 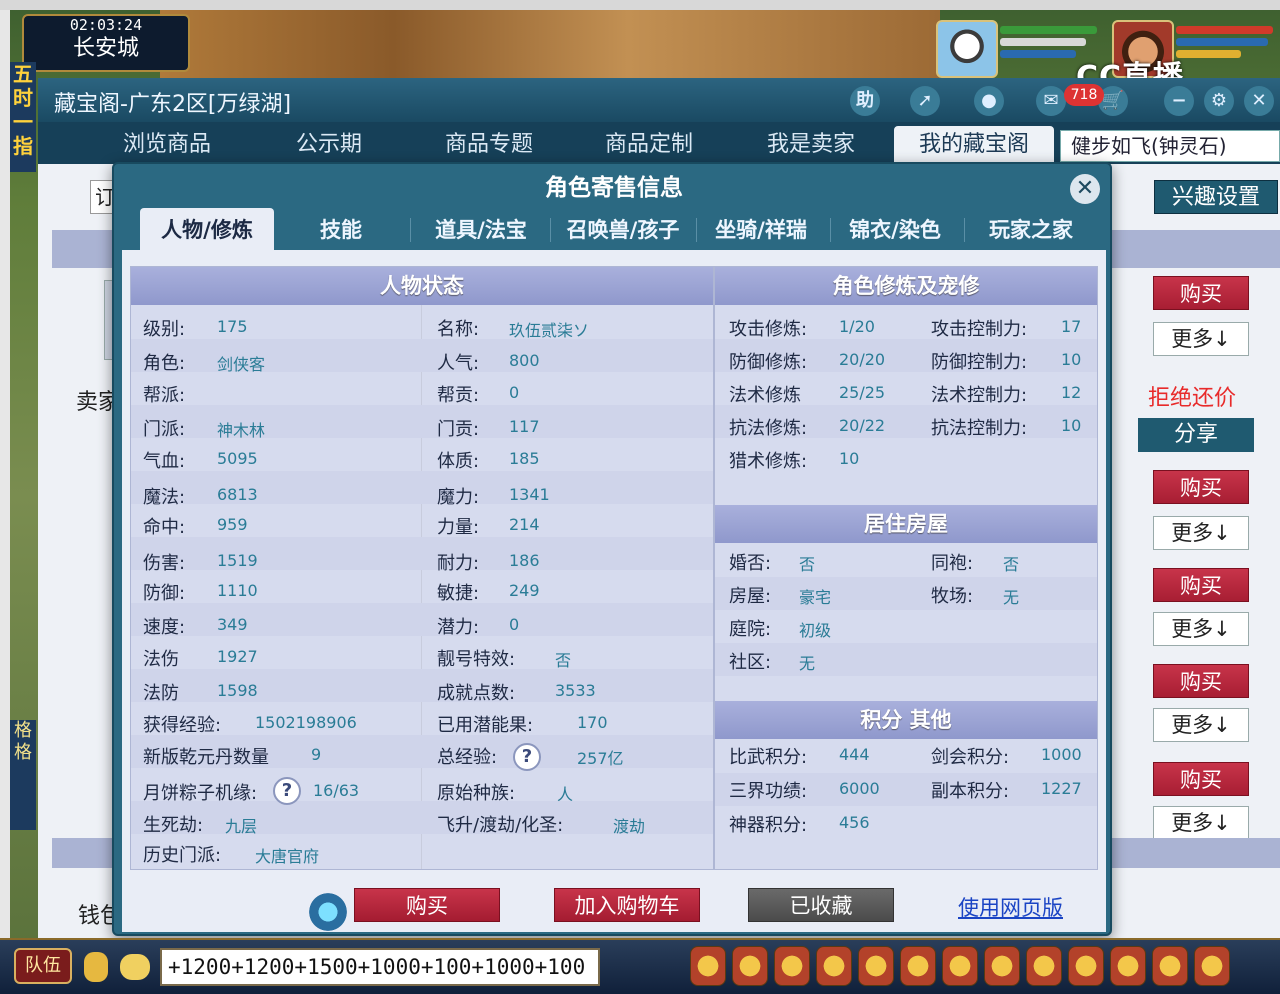 I want to click on field-value: 1927, so click(x=237, y=656).